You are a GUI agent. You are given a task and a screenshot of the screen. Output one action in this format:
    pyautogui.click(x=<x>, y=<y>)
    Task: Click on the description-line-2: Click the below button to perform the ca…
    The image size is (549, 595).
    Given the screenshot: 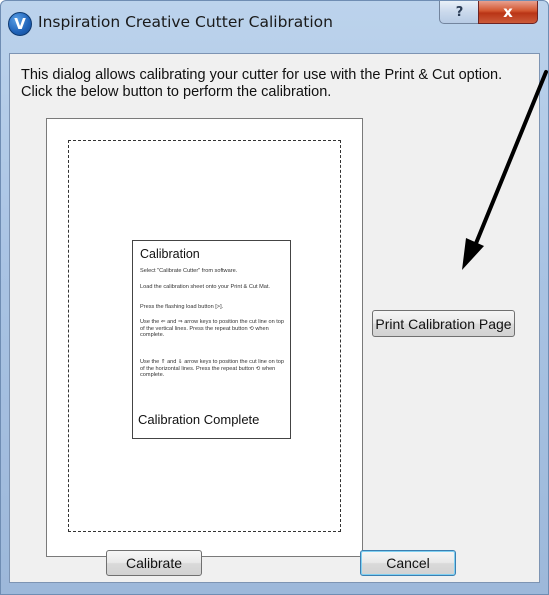 What is the action you would take?
    pyautogui.click(x=176, y=92)
    